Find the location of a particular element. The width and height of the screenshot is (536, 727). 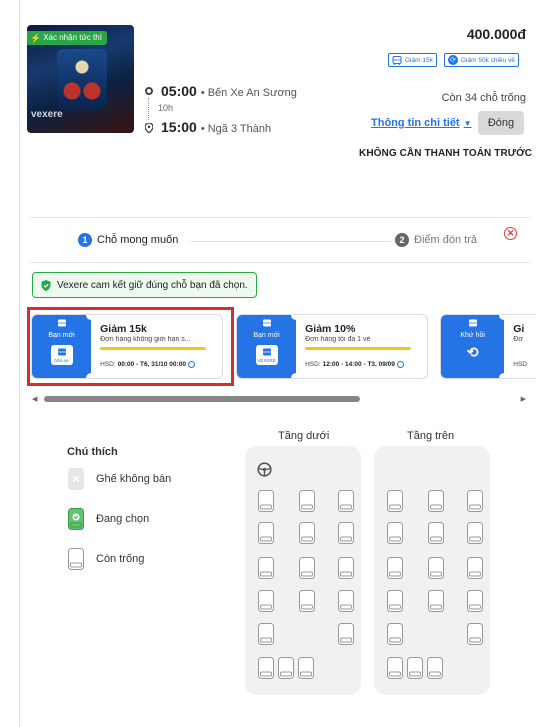

seat-selected-icon is located at coordinates (76, 519).